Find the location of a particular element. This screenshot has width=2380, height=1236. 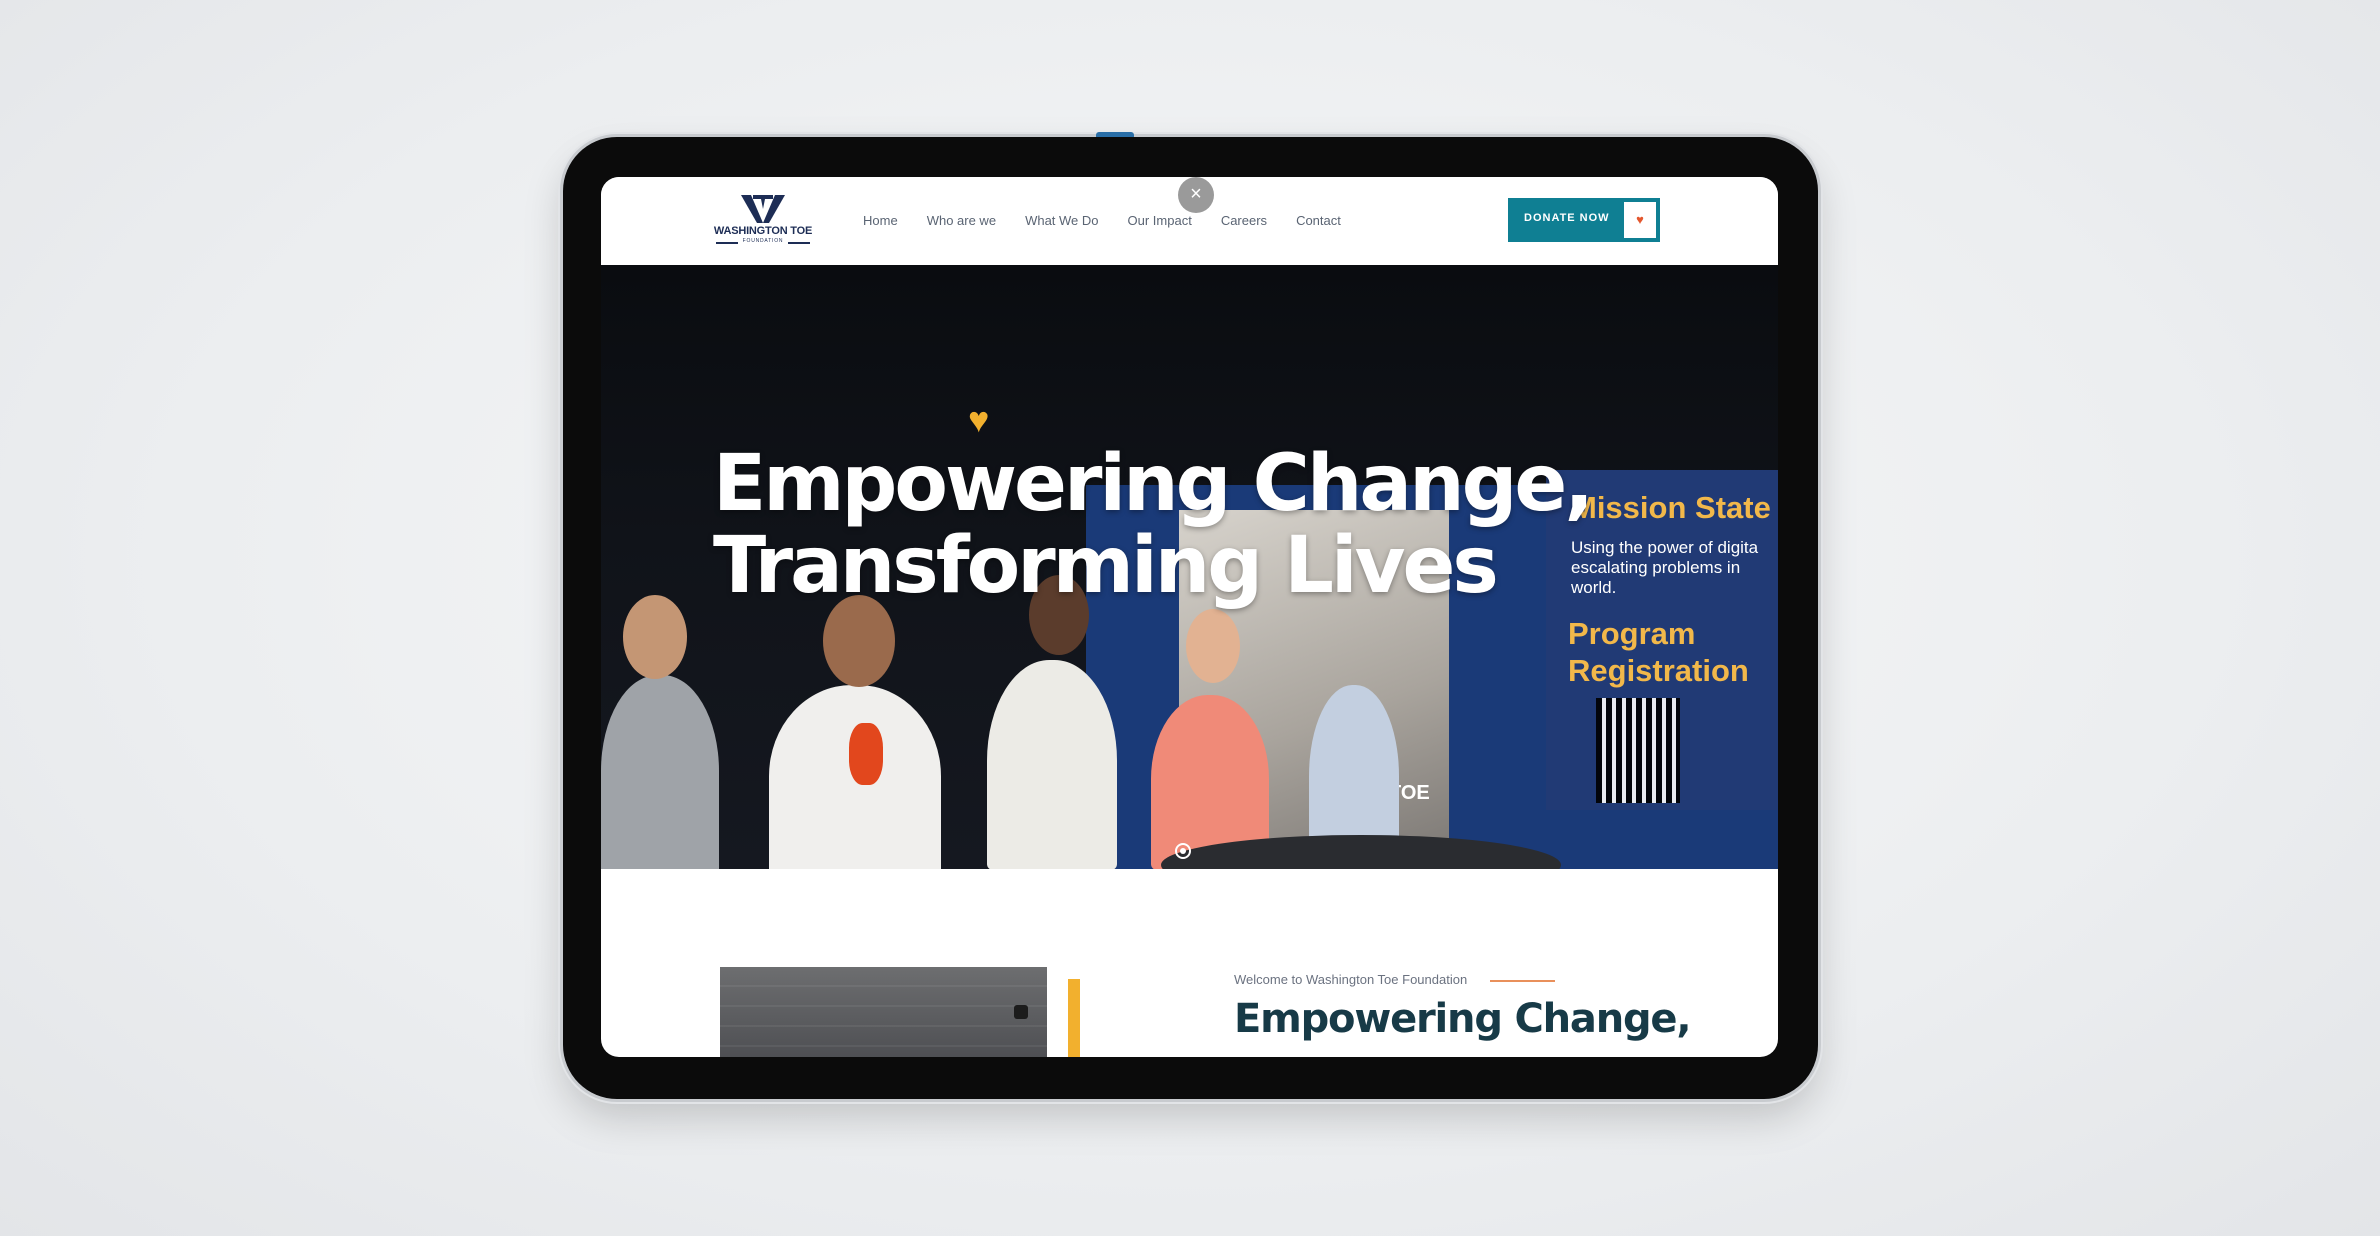

banner-program: Program Registration is located at coordinates (1658, 652).